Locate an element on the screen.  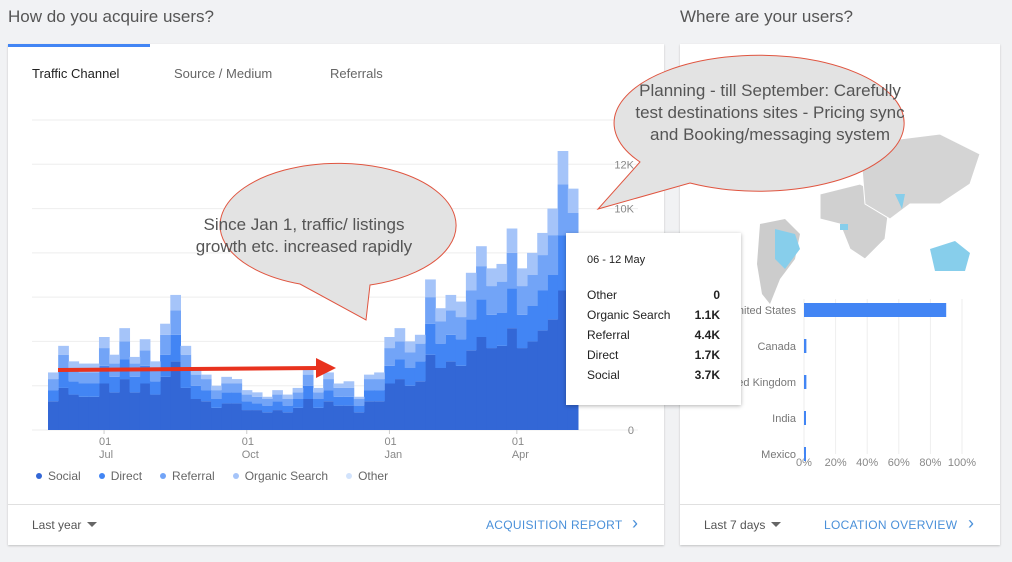
acquisition-report-link: ACQUISITION REPORT is located at coordinates (554, 525).